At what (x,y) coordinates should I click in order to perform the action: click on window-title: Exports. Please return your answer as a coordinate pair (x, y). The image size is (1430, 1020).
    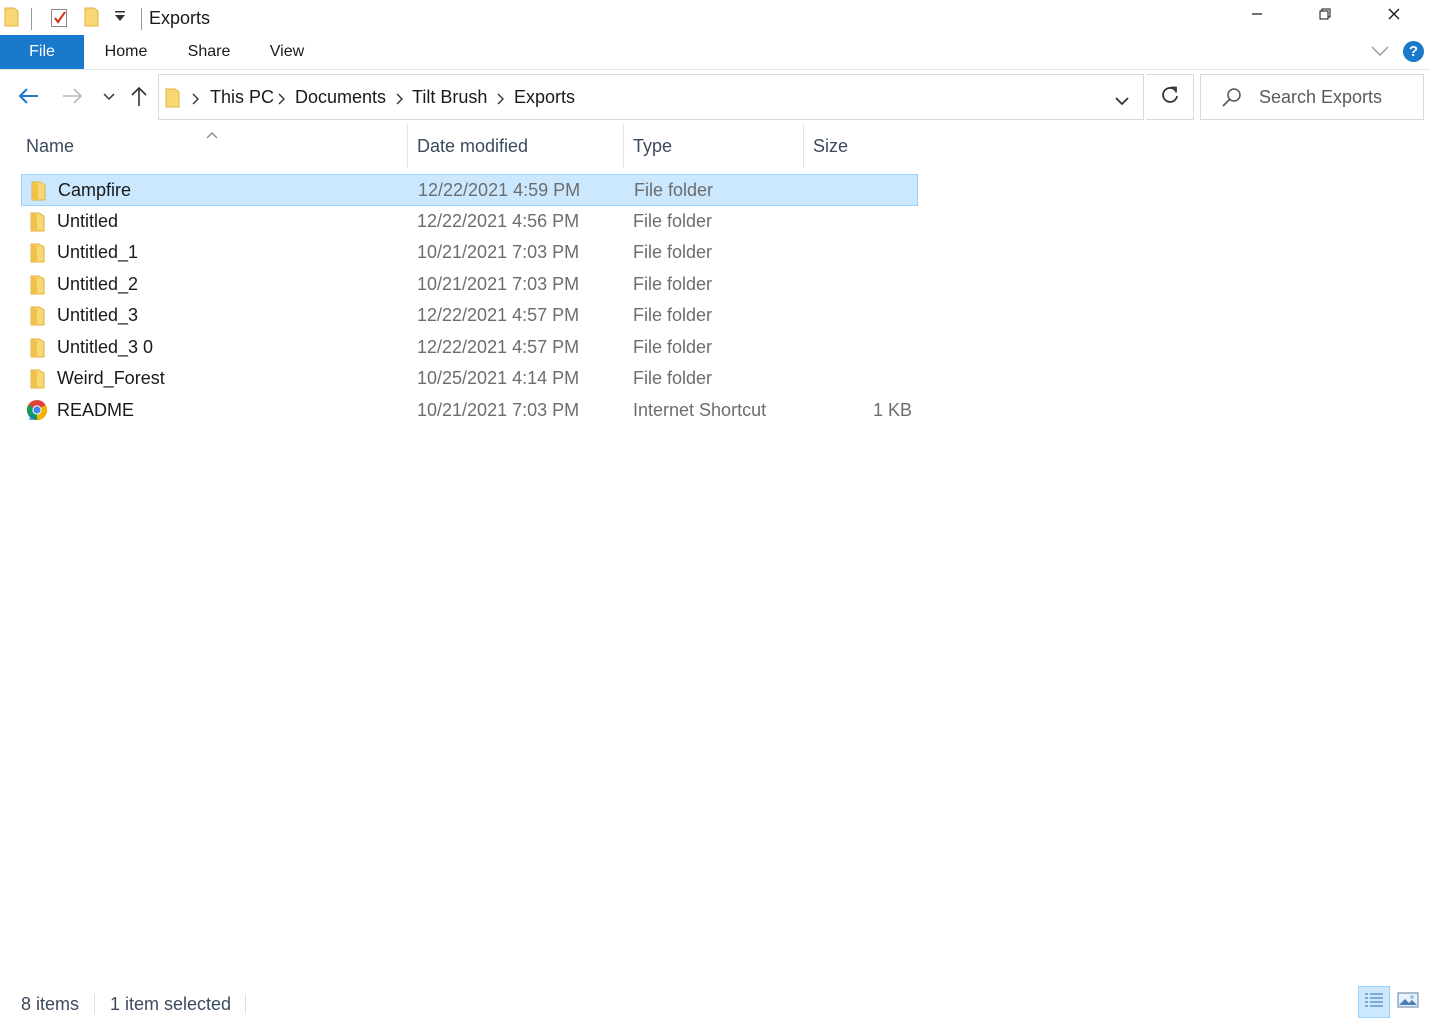
    Looking at the image, I should click on (180, 18).